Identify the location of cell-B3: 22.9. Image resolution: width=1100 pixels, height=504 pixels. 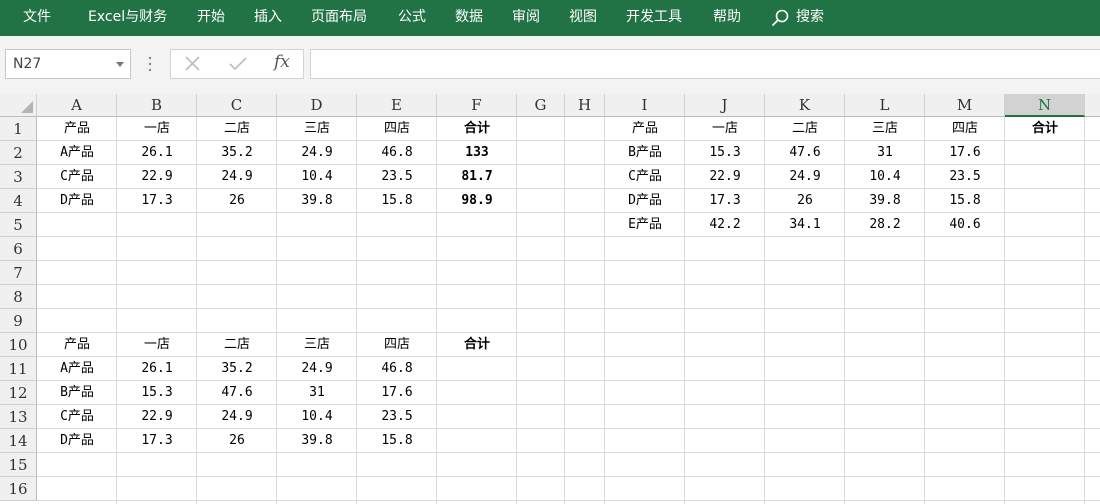
(157, 177).